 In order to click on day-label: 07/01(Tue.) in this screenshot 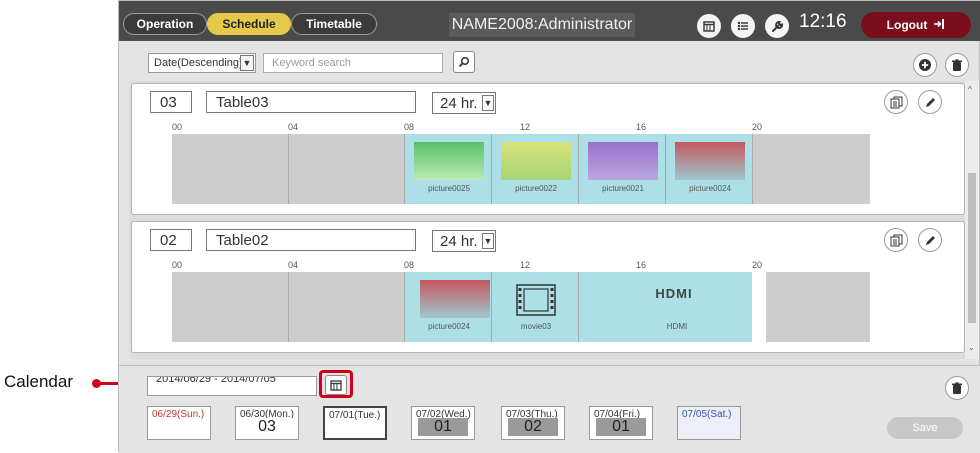, I will do `click(355, 415)`.